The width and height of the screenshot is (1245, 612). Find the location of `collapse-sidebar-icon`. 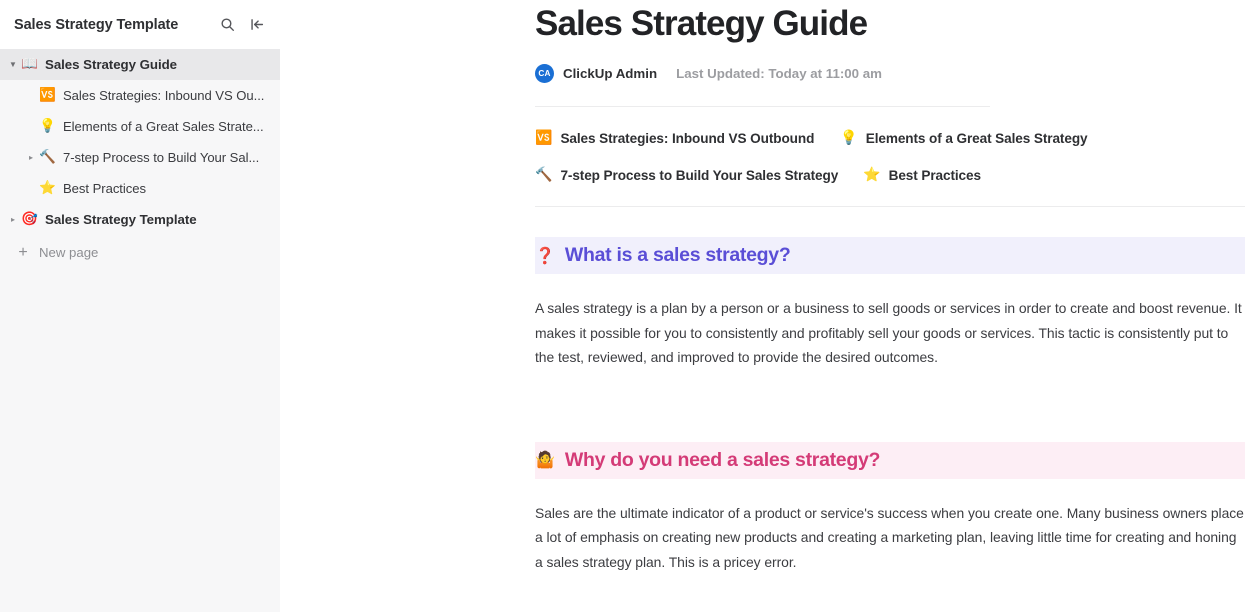

collapse-sidebar-icon is located at coordinates (257, 25).